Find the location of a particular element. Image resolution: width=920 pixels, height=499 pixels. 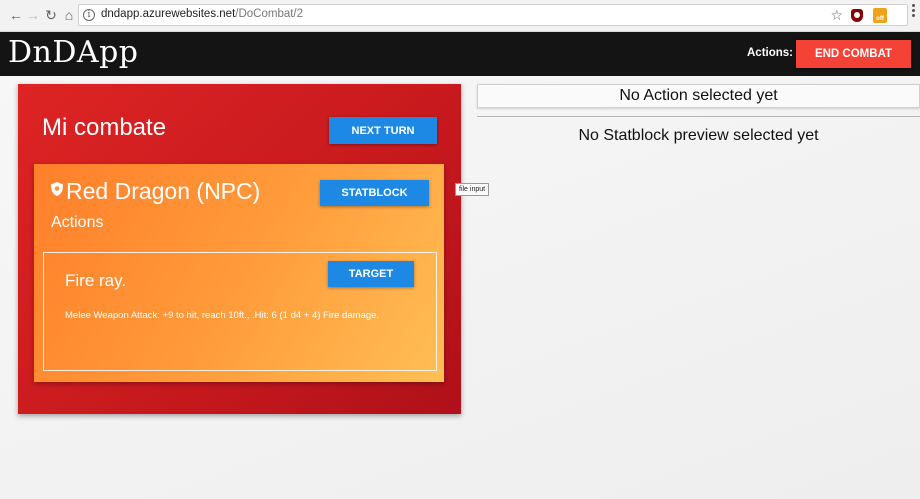

info-icon: i is located at coordinates (89, 15).